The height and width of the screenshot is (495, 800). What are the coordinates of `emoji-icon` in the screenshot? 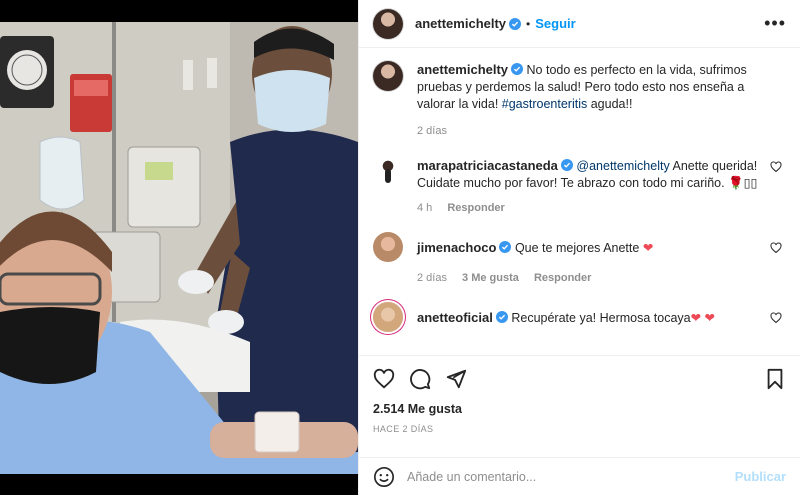 It's located at (384, 477).